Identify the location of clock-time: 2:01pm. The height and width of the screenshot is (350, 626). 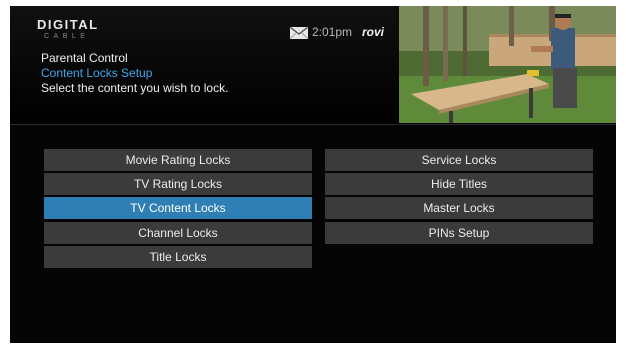
(332, 32).